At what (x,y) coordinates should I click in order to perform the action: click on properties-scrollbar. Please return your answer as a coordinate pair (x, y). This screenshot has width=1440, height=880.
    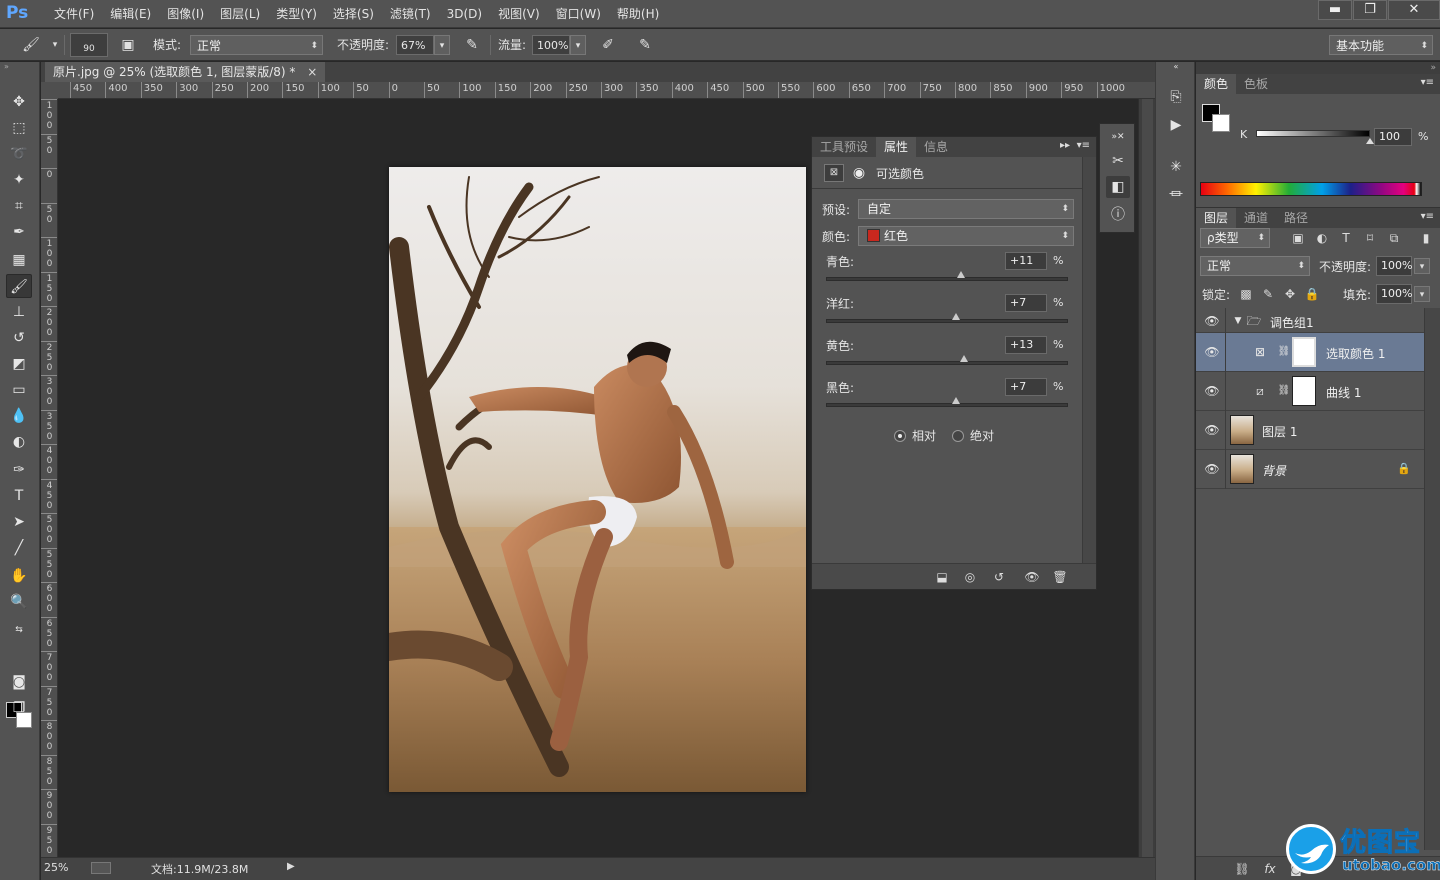
    Looking at the image, I should click on (1089, 360).